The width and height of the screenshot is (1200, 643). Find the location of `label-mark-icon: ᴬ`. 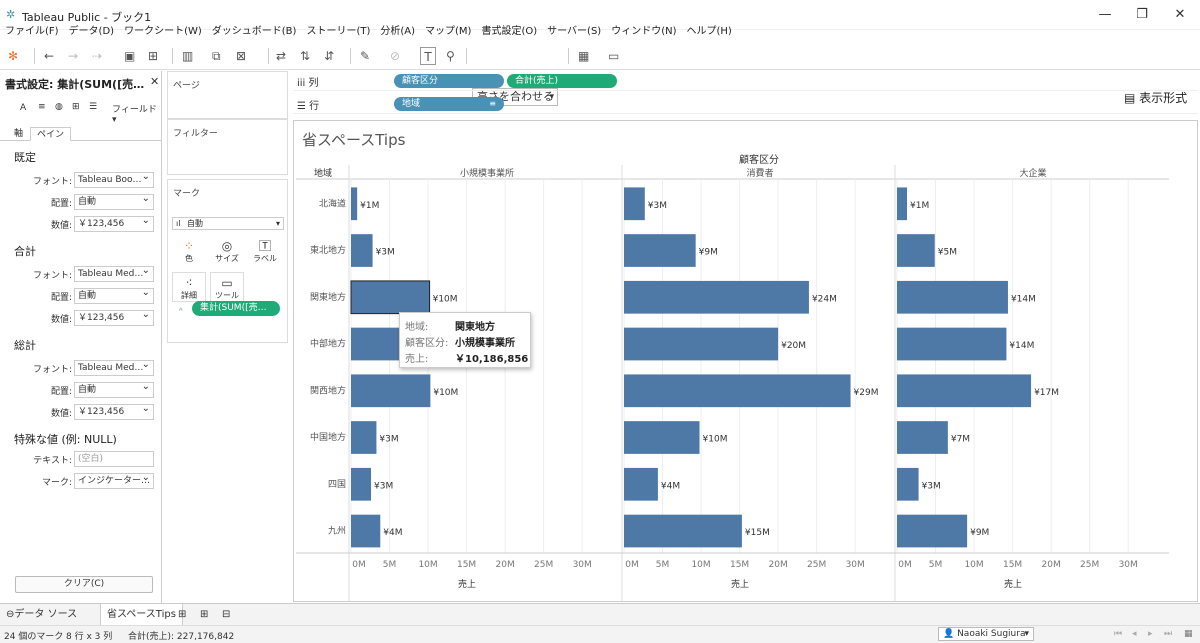

label-mark-icon: ᴬ is located at coordinates (181, 310).